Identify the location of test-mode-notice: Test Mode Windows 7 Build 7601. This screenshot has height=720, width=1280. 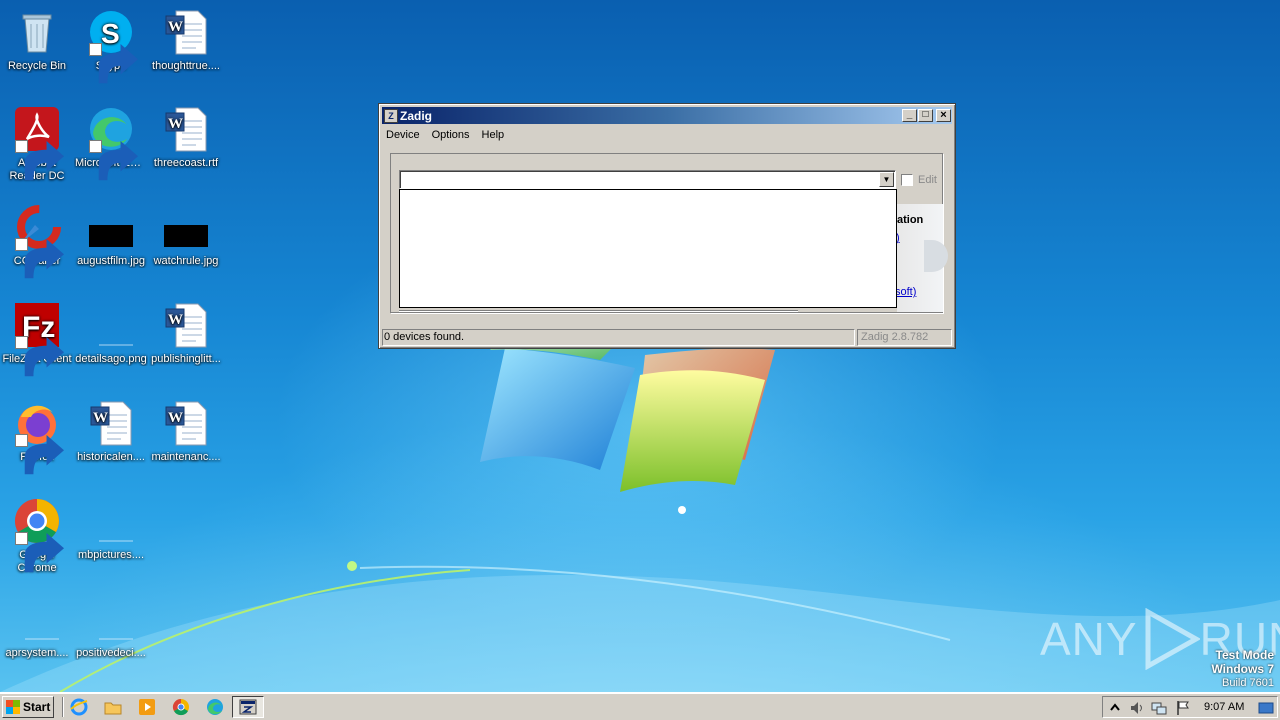
(1242, 669).